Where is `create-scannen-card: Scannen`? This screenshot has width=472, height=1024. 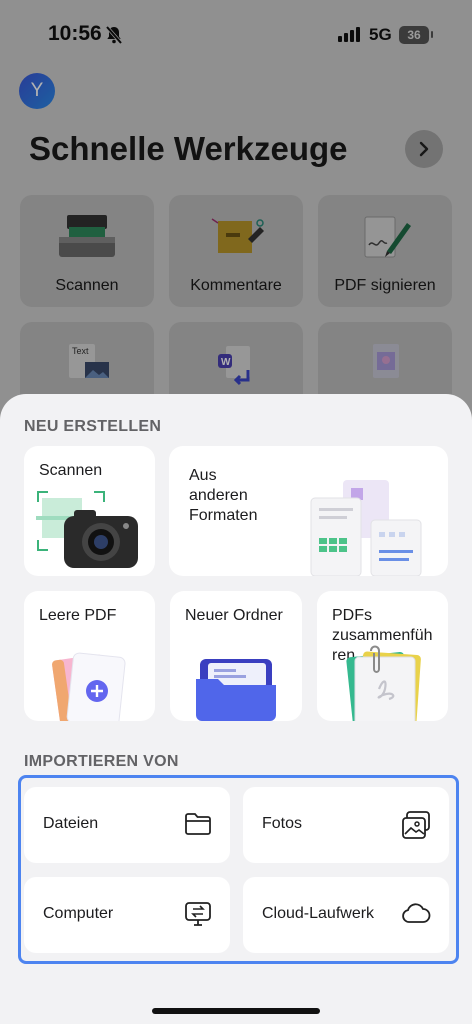 create-scannen-card: Scannen is located at coordinates (89, 511).